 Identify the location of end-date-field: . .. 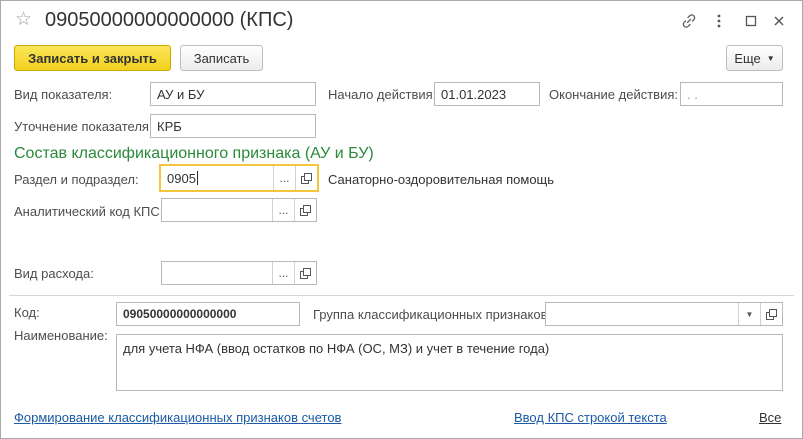
(731, 94).